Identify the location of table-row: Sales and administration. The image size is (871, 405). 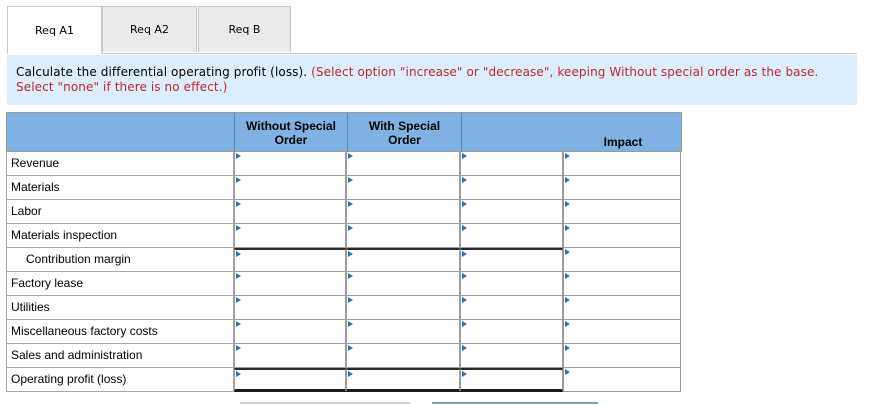
(344, 356).